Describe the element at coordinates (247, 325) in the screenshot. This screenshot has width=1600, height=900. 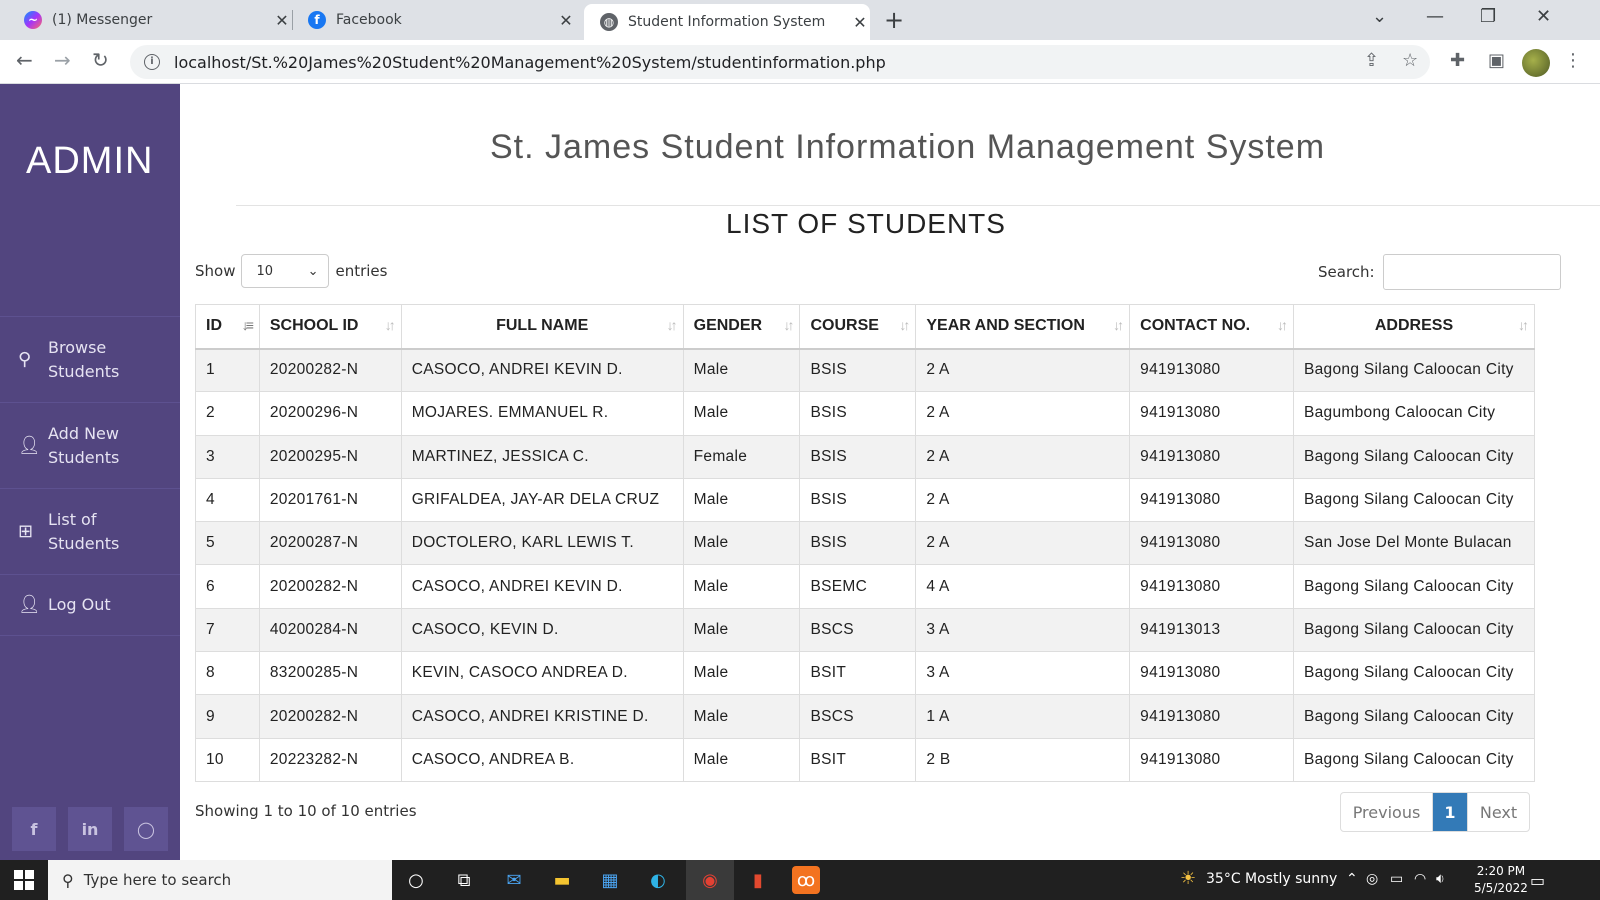
I see `sort-asc-icon: ↓≡` at that location.